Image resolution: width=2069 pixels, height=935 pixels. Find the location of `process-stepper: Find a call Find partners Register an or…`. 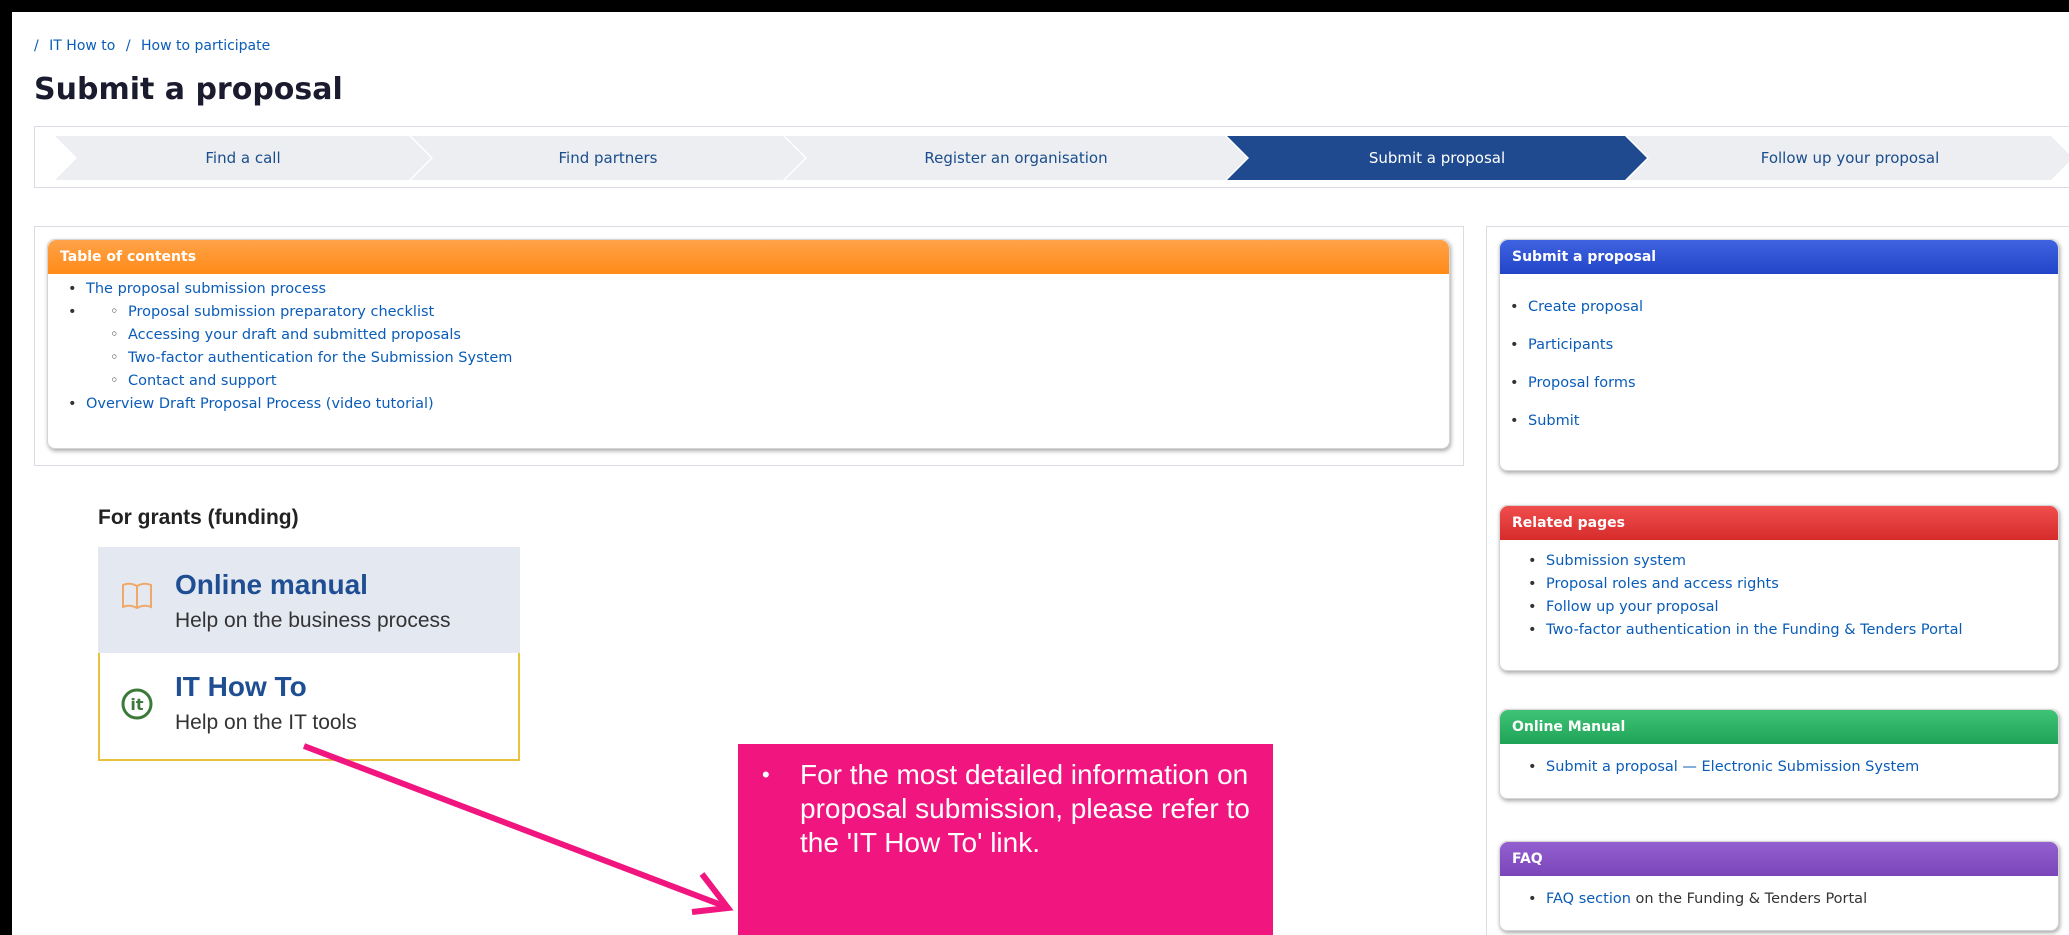

process-stepper: Find a call Find partners Register an or… is located at coordinates (1051, 157).